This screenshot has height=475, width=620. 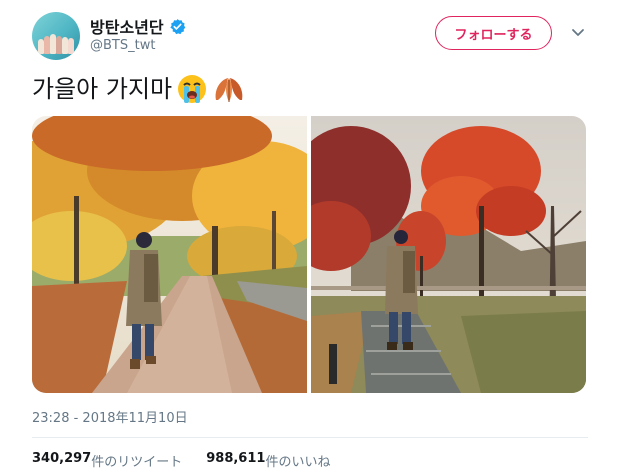 What do you see at coordinates (122, 45) in the screenshot?
I see `user-handle: @BTS_twt` at bounding box center [122, 45].